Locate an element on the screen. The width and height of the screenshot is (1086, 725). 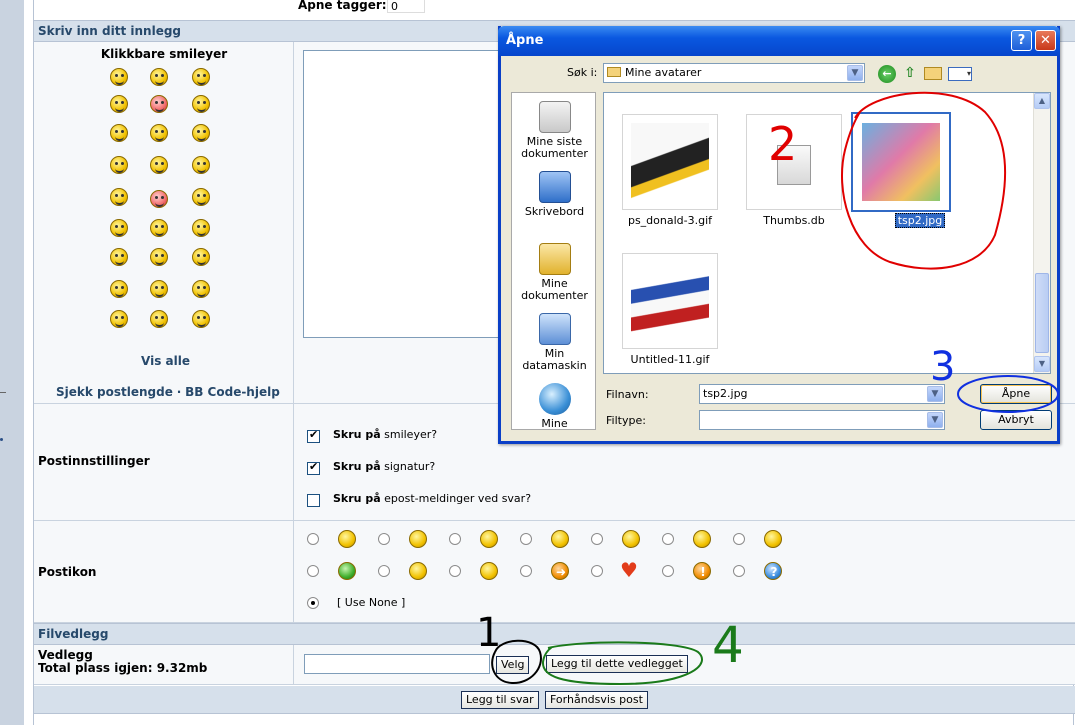
scroll-down-icon: ▼ is located at coordinates (1042, 364).